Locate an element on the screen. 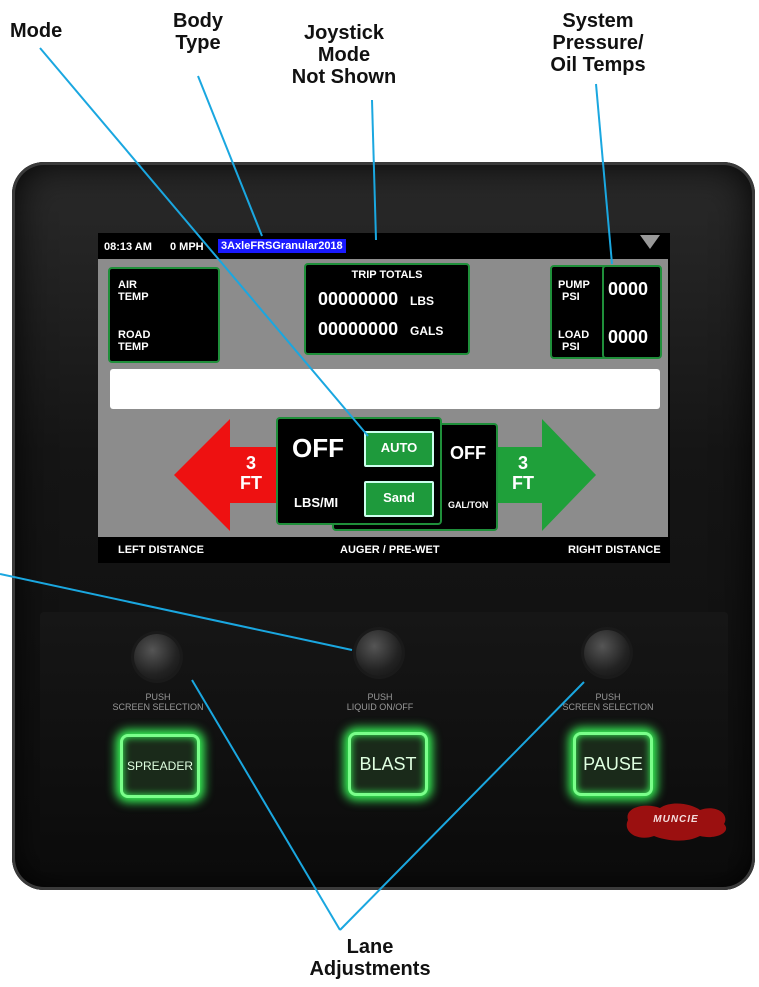 The width and height of the screenshot is (759, 987). callout-lane-adjustments: Lane Adjustments is located at coordinates (370, 958).